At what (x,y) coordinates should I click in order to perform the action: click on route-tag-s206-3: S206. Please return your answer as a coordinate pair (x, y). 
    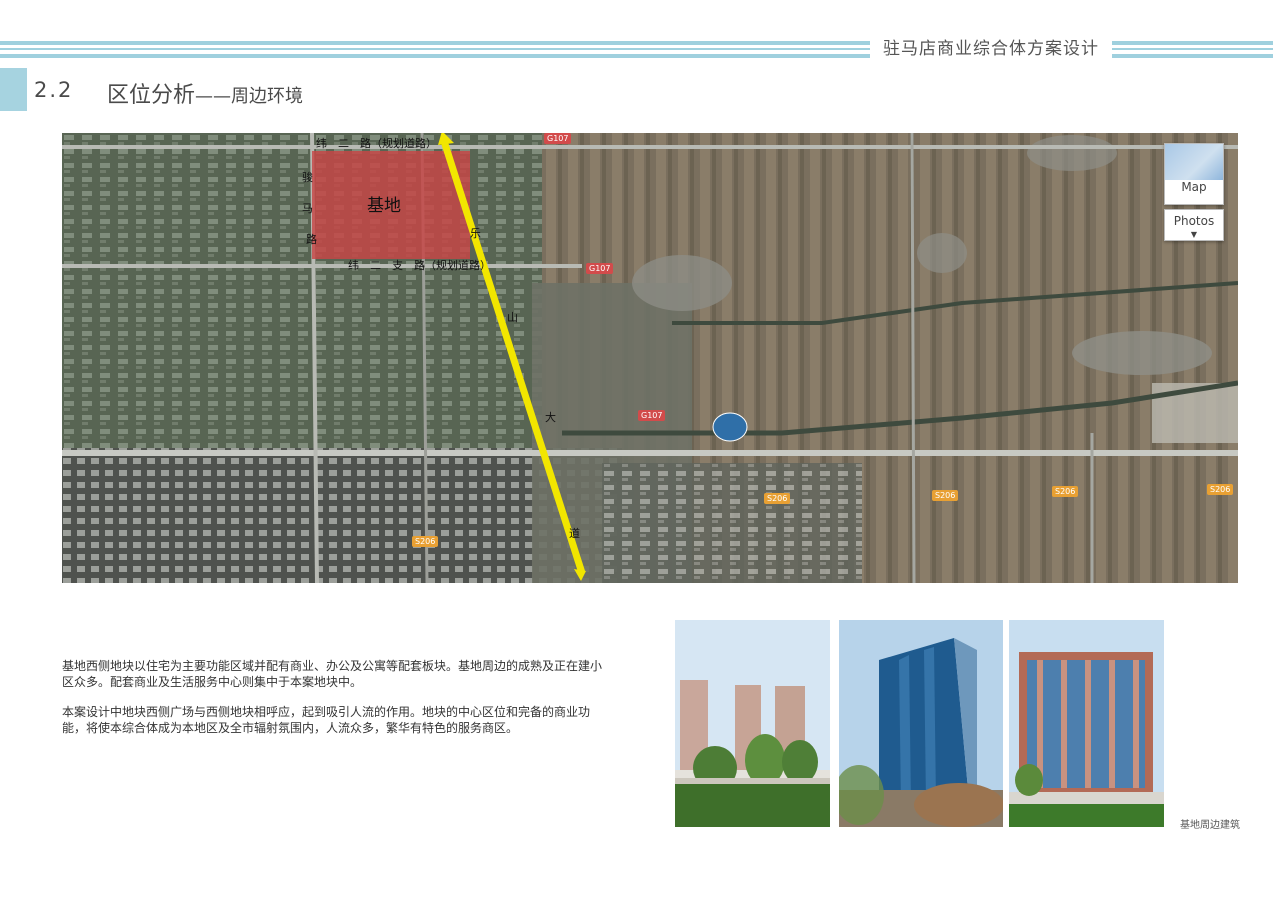
    Looking at the image, I should click on (1065, 491).